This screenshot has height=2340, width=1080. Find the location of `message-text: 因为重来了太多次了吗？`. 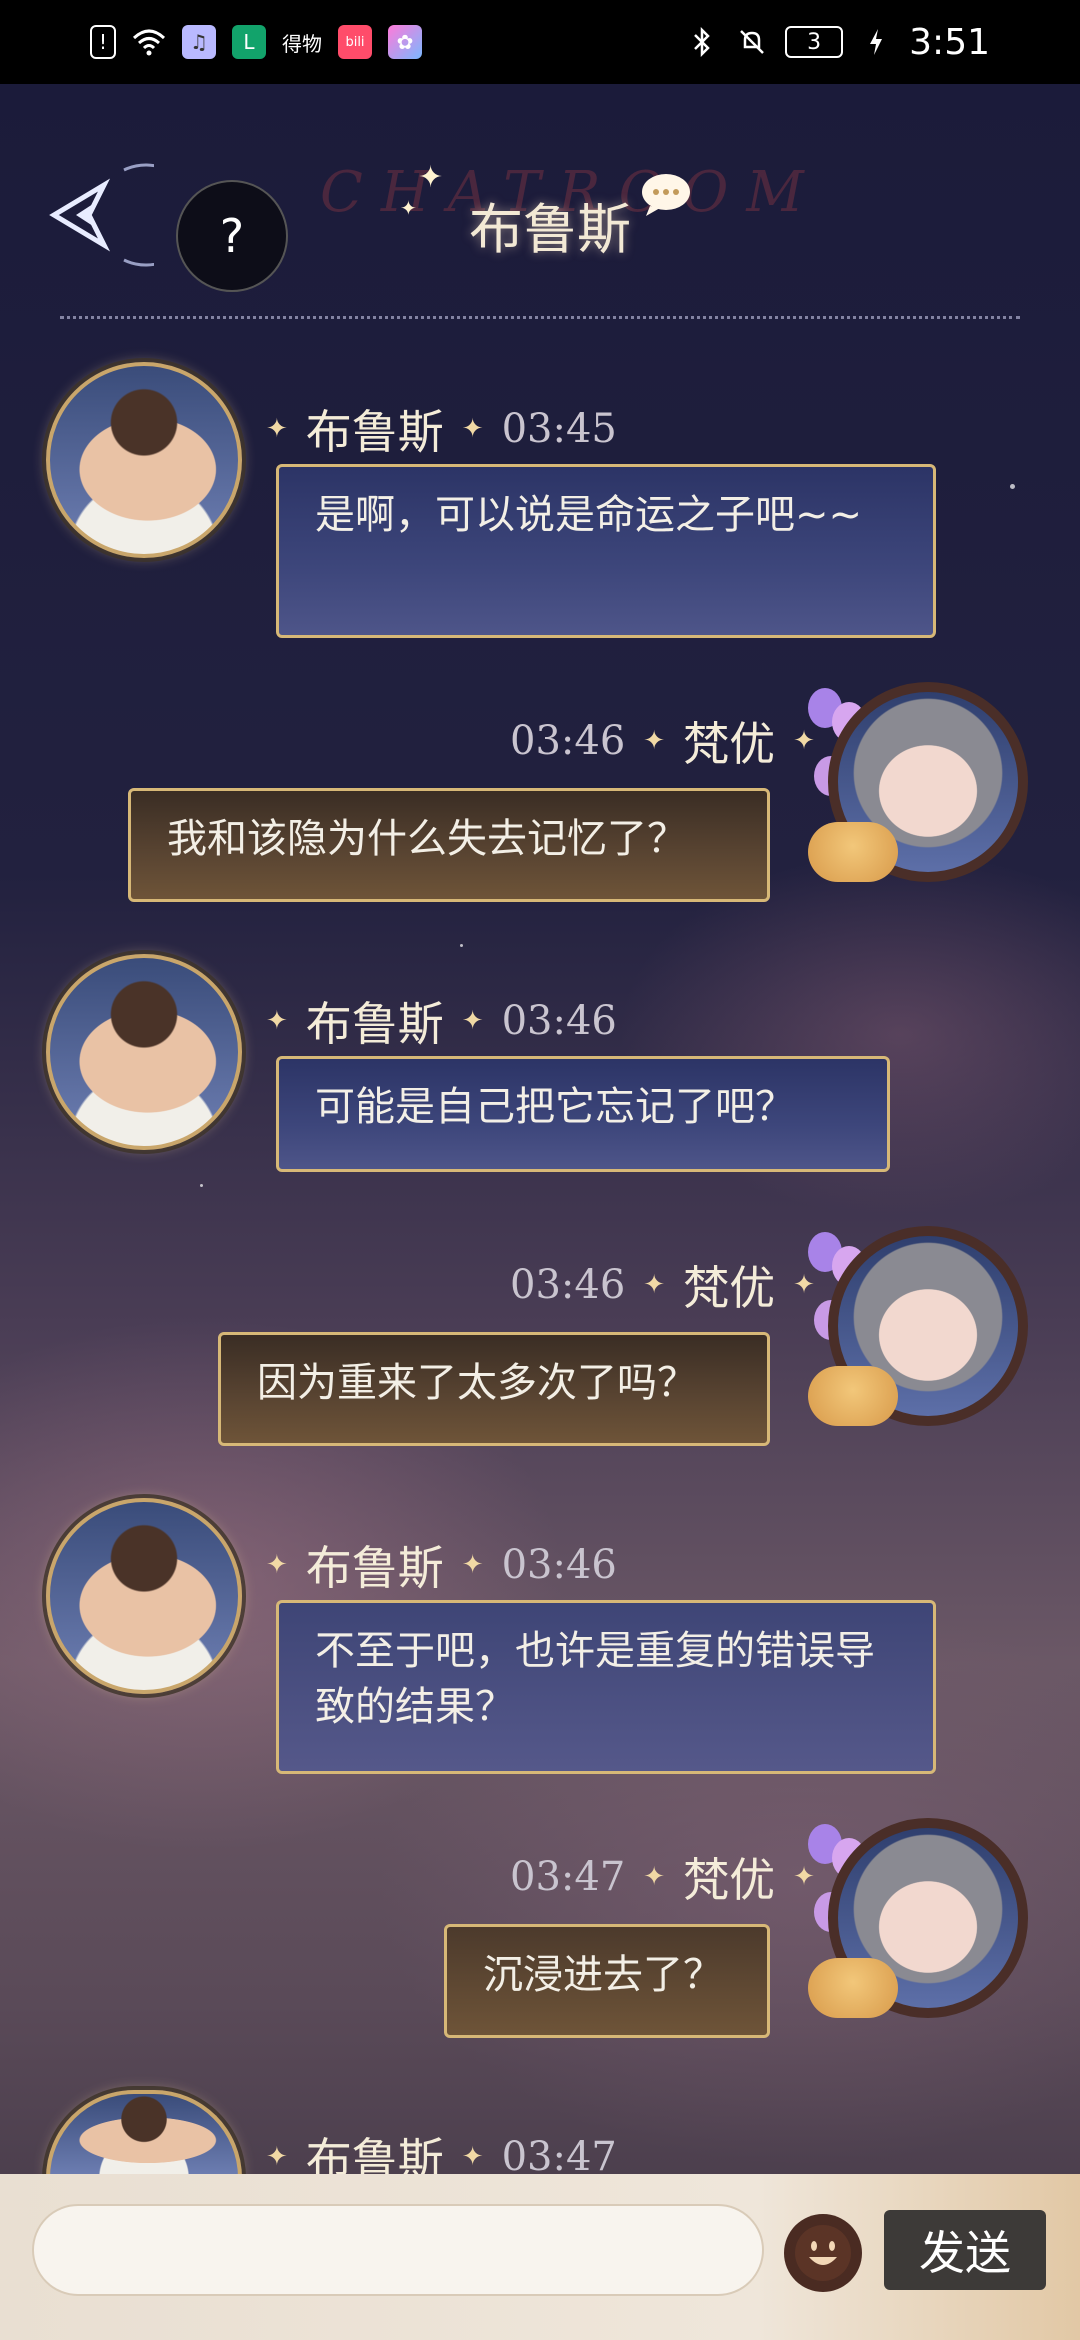

message-text: 因为重来了太多次了吗？ is located at coordinates (477, 1383).